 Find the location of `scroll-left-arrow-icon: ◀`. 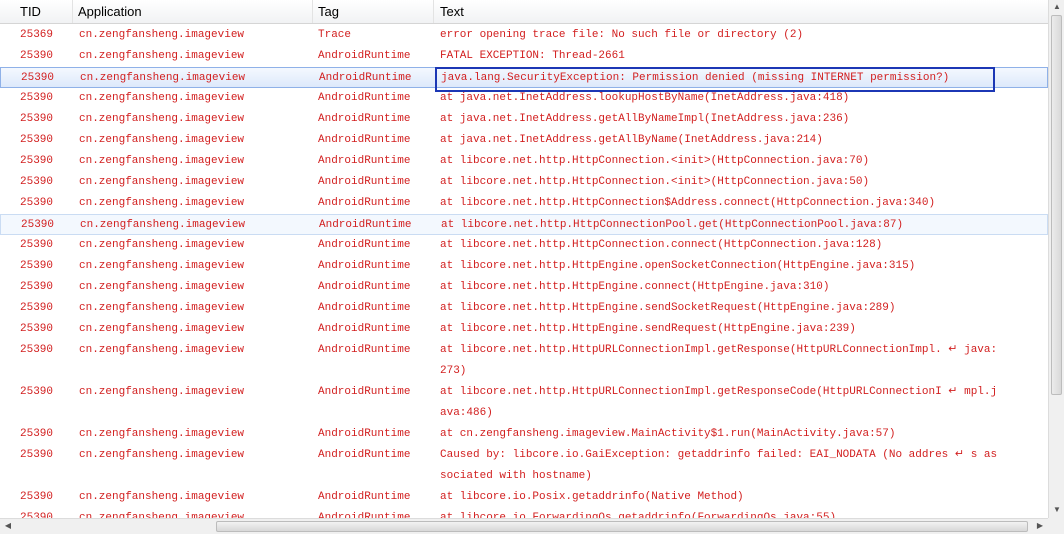

scroll-left-arrow-icon: ◀ is located at coordinates (8, 526).